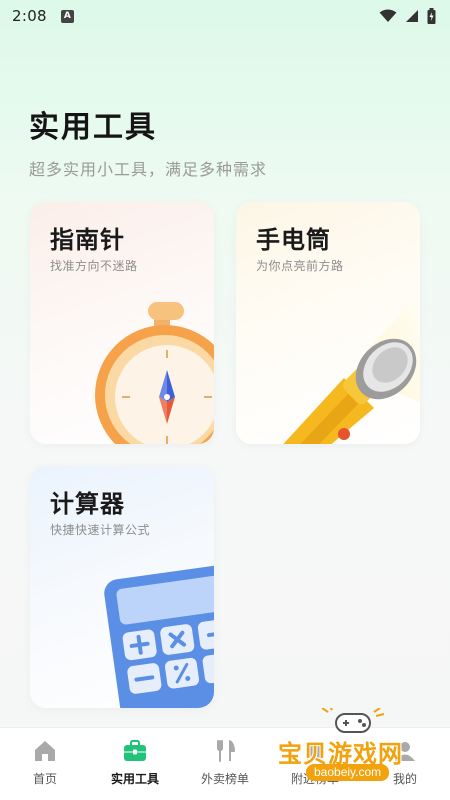 The image size is (450, 800). I want to click on toolbox-icon, so click(135, 750).